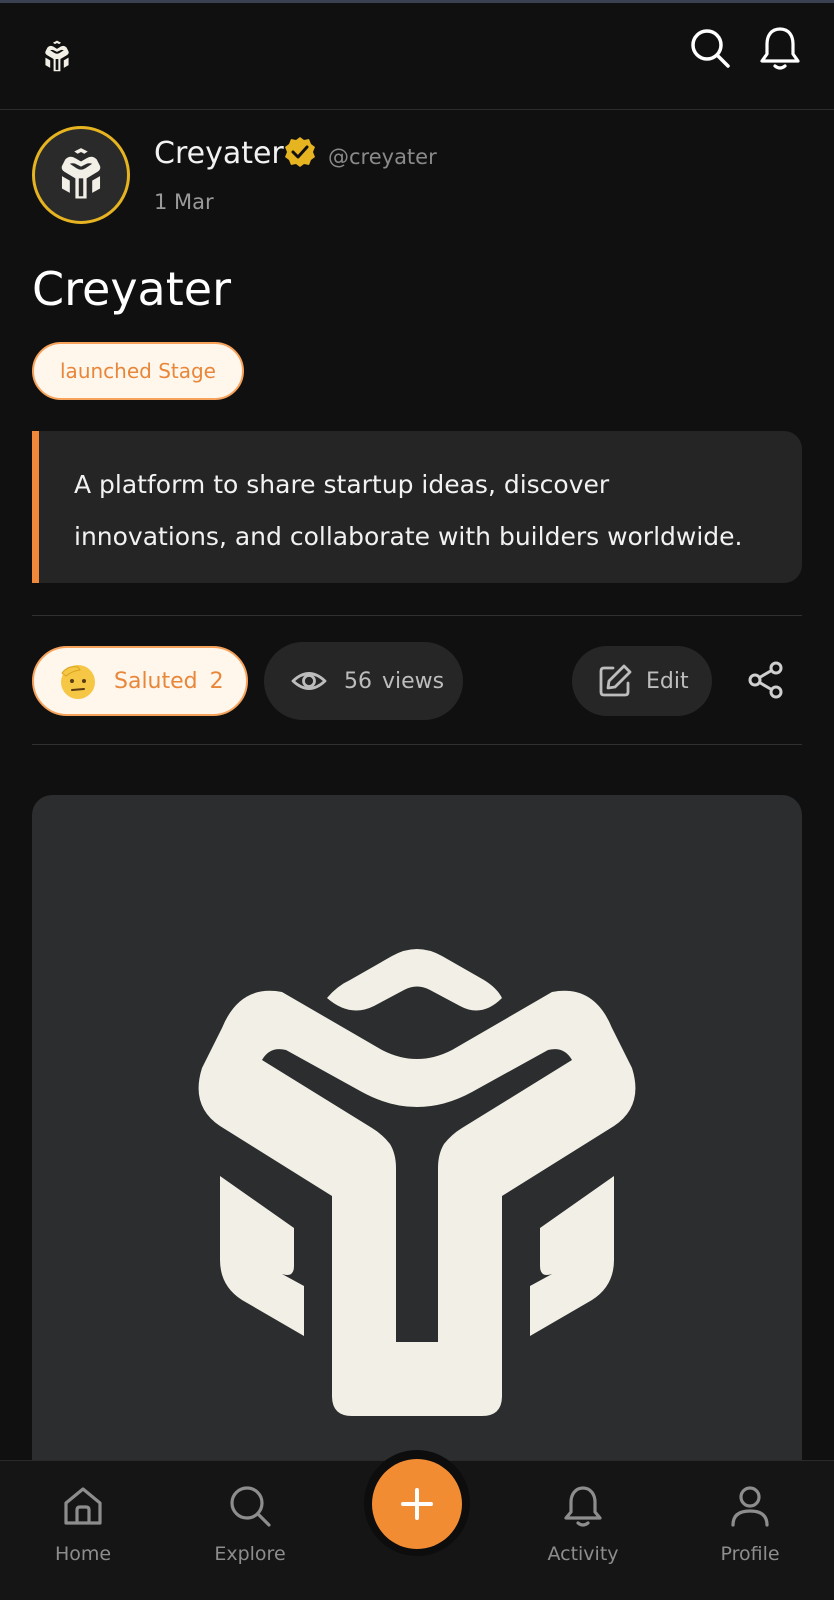  I want to click on salute-label: Saluted, so click(156, 681).